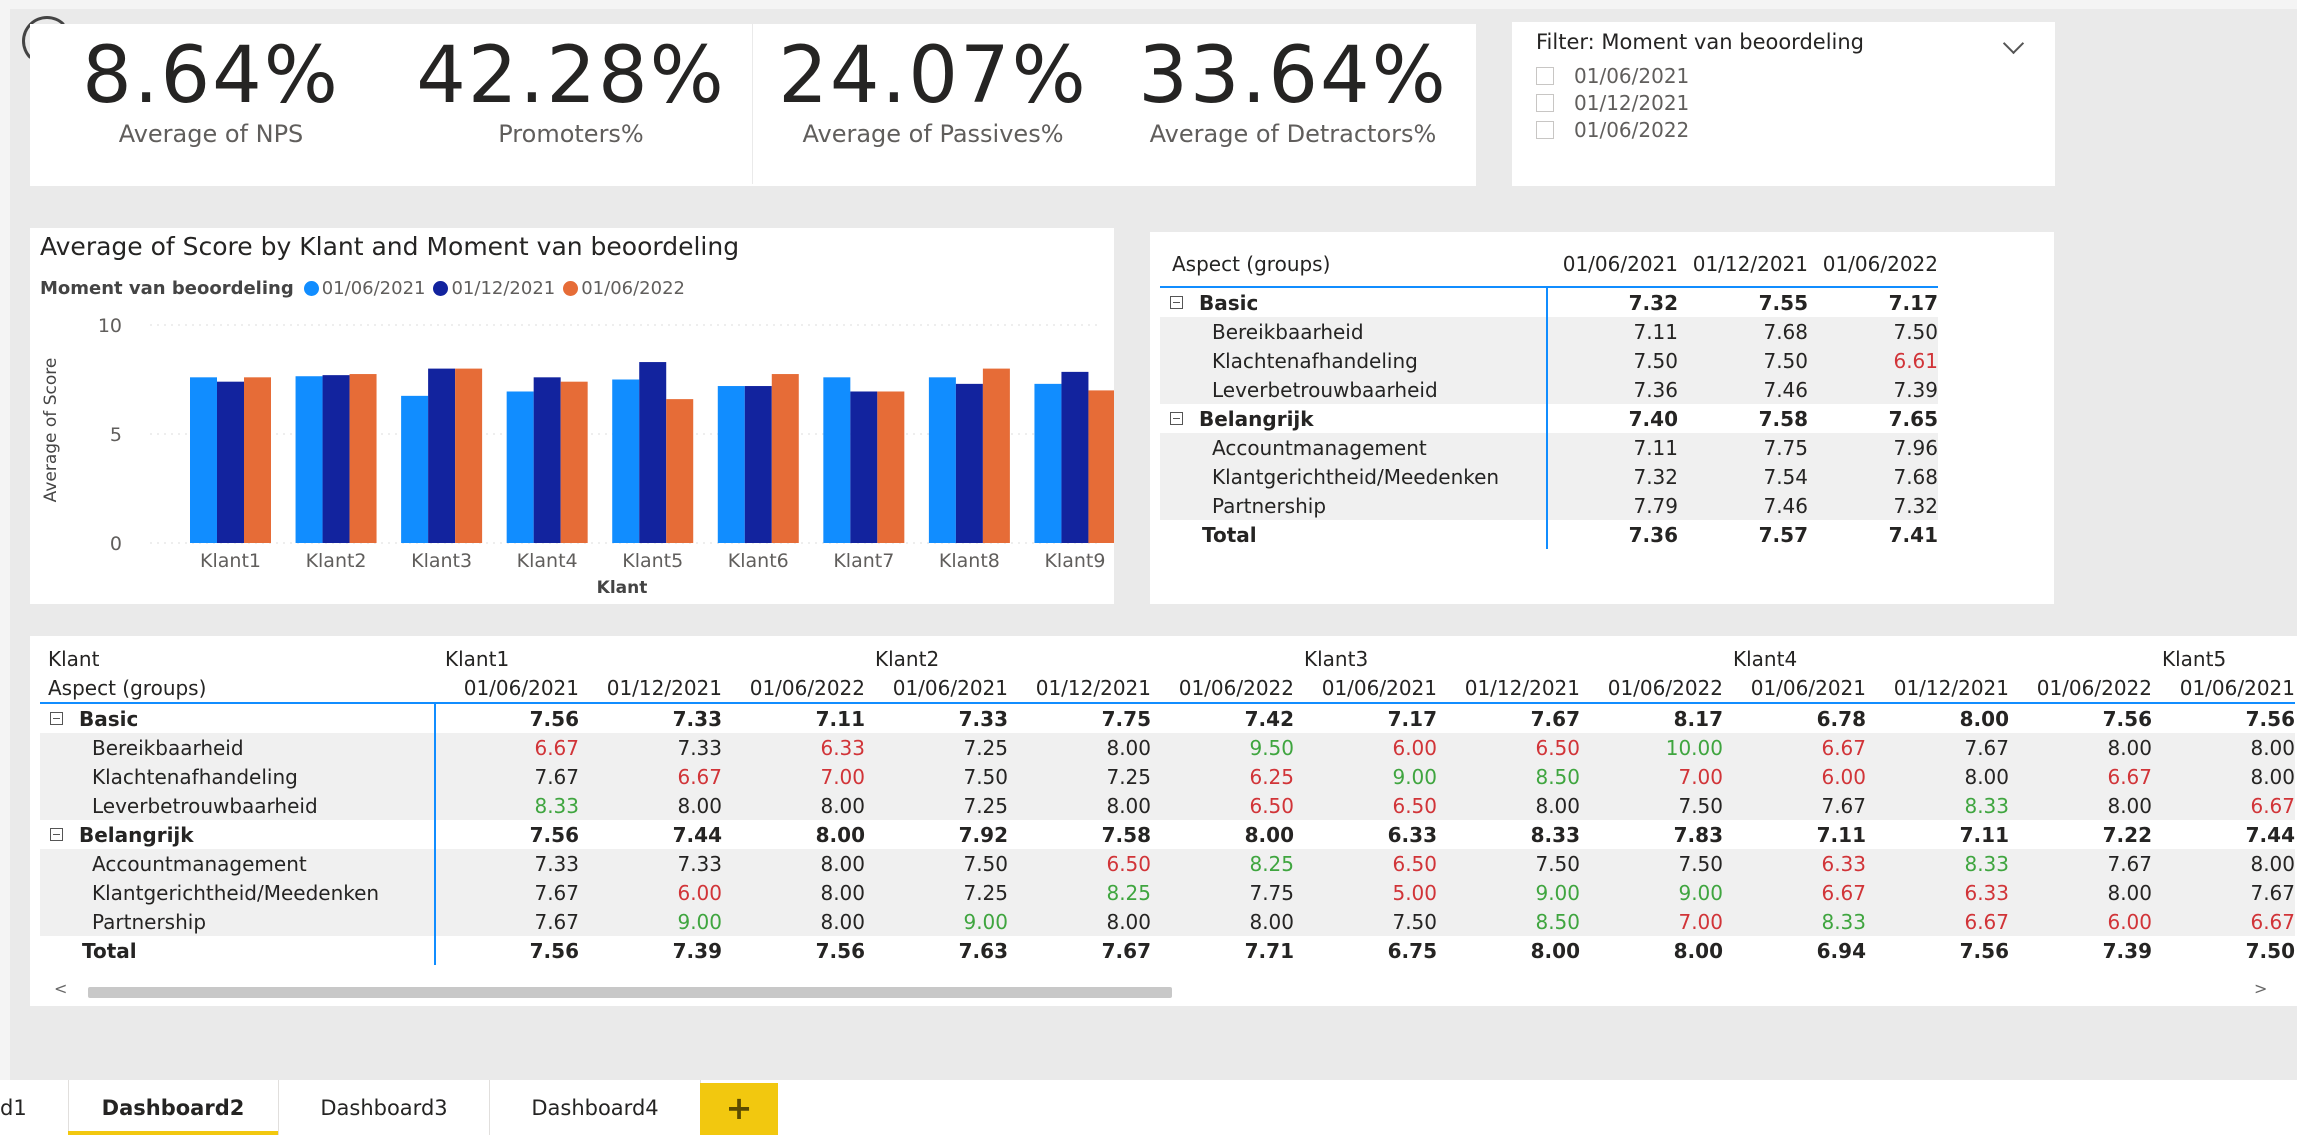  I want to click on kpi-value: 42.28%, so click(571, 76).